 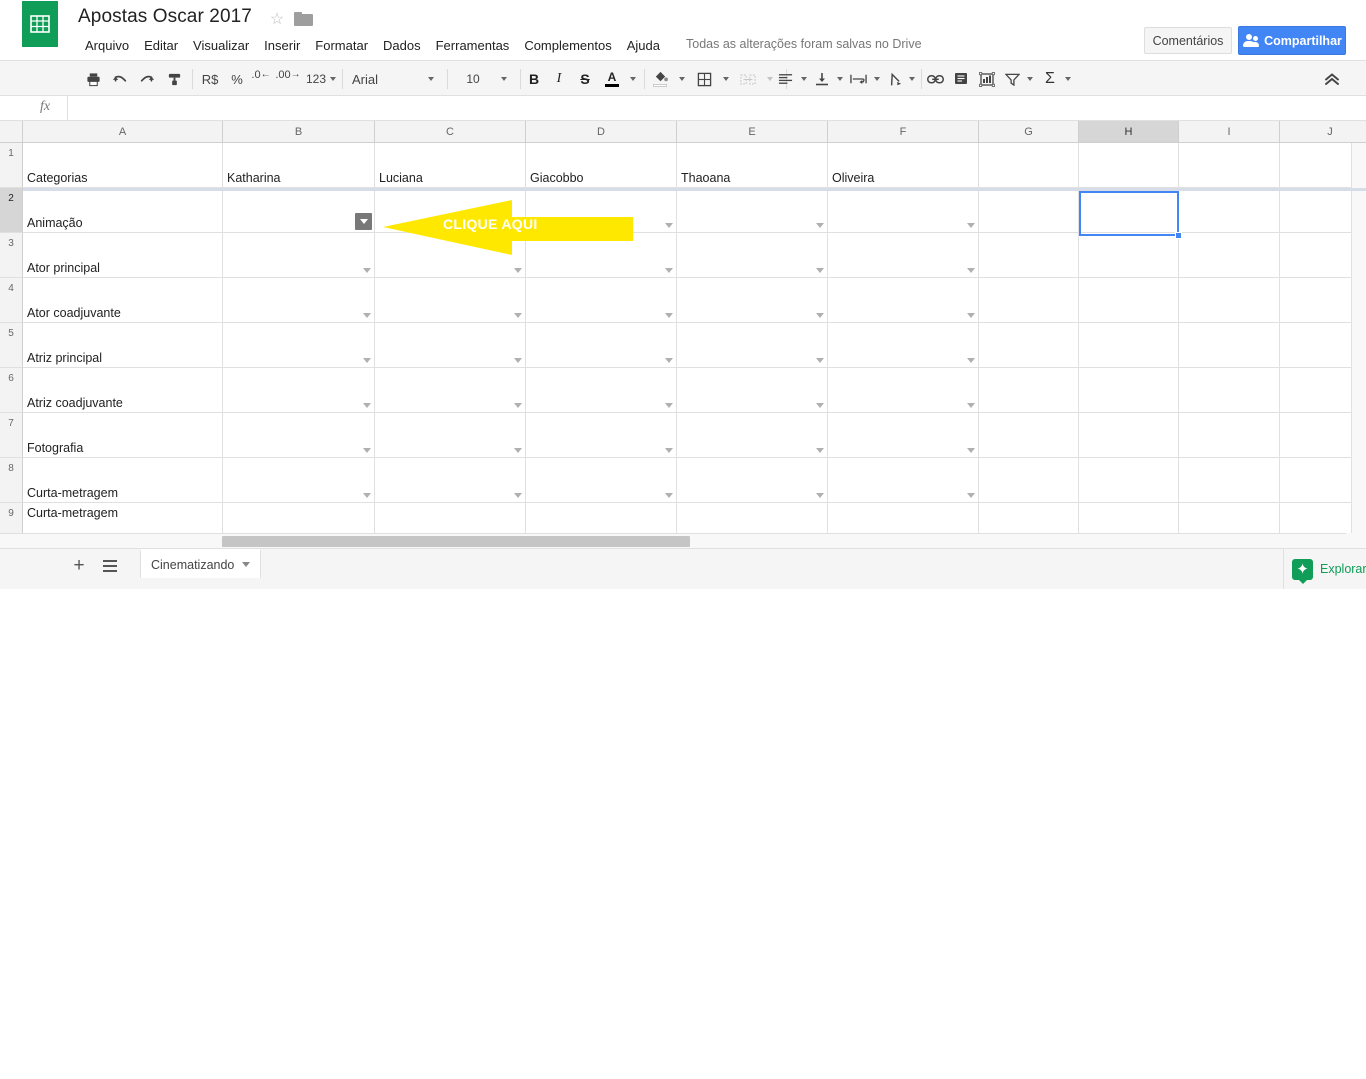 What do you see at coordinates (601, 518) in the screenshot?
I see `cell-d9` at bounding box center [601, 518].